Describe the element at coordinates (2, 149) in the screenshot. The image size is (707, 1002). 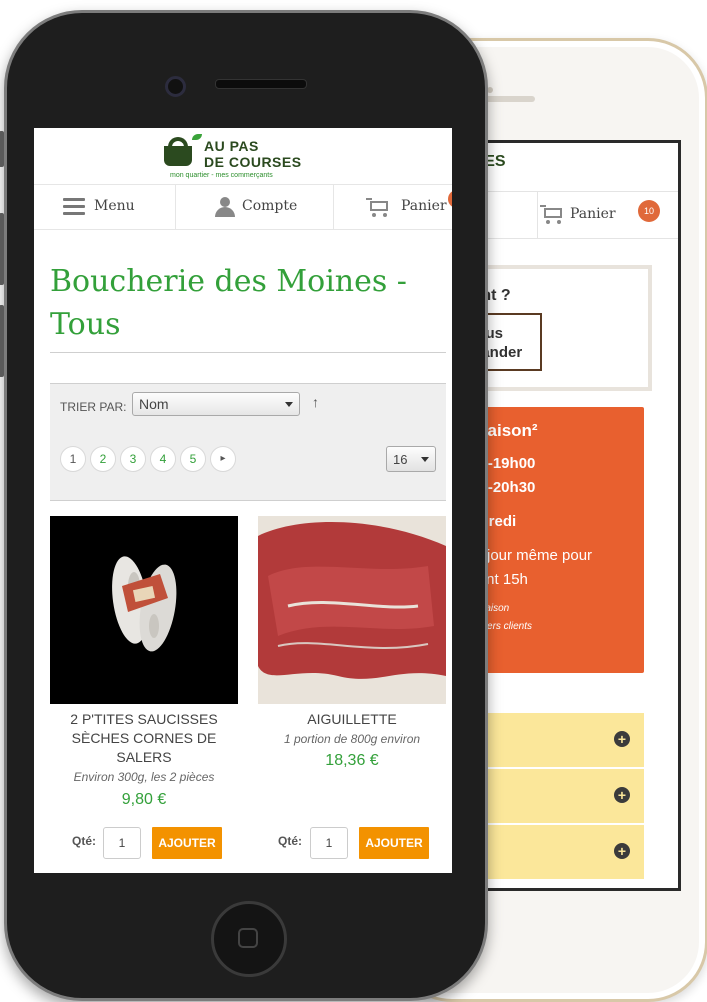
I see `front-phone-mute-switch` at that location.